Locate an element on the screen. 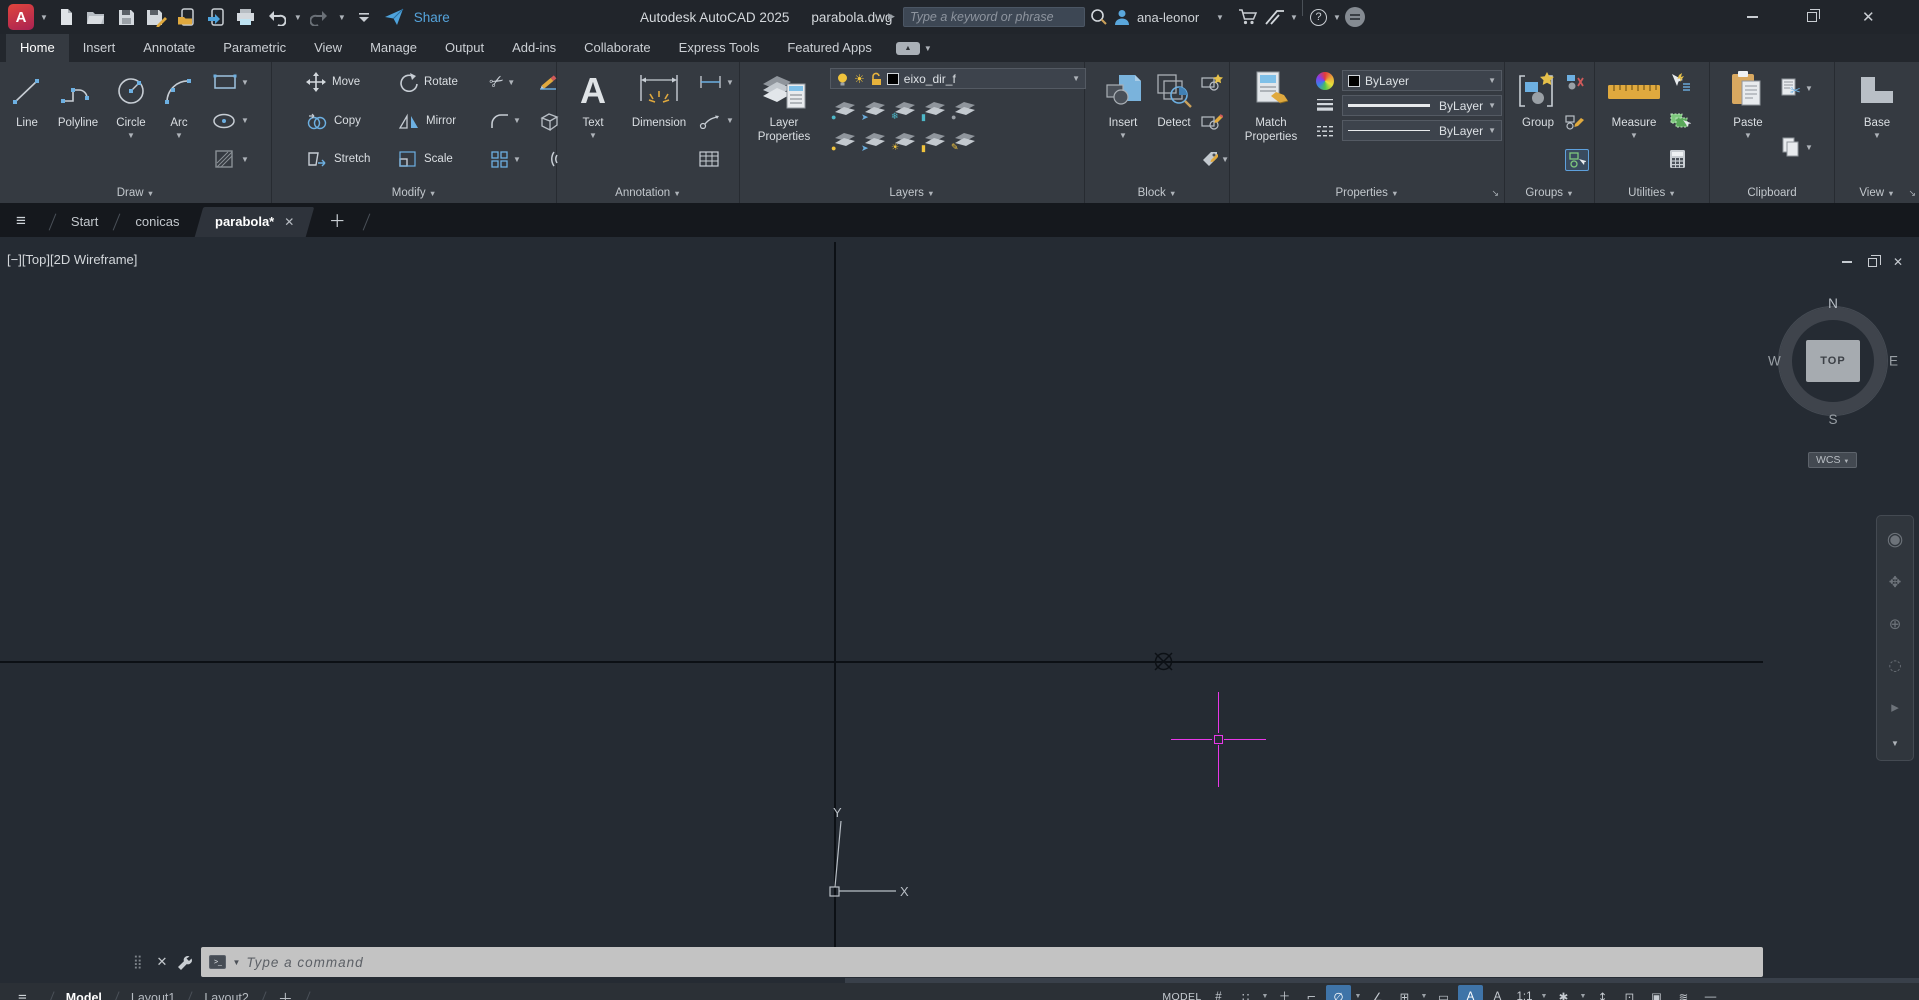  open-drawing-button is located at coordinates (96, 17).